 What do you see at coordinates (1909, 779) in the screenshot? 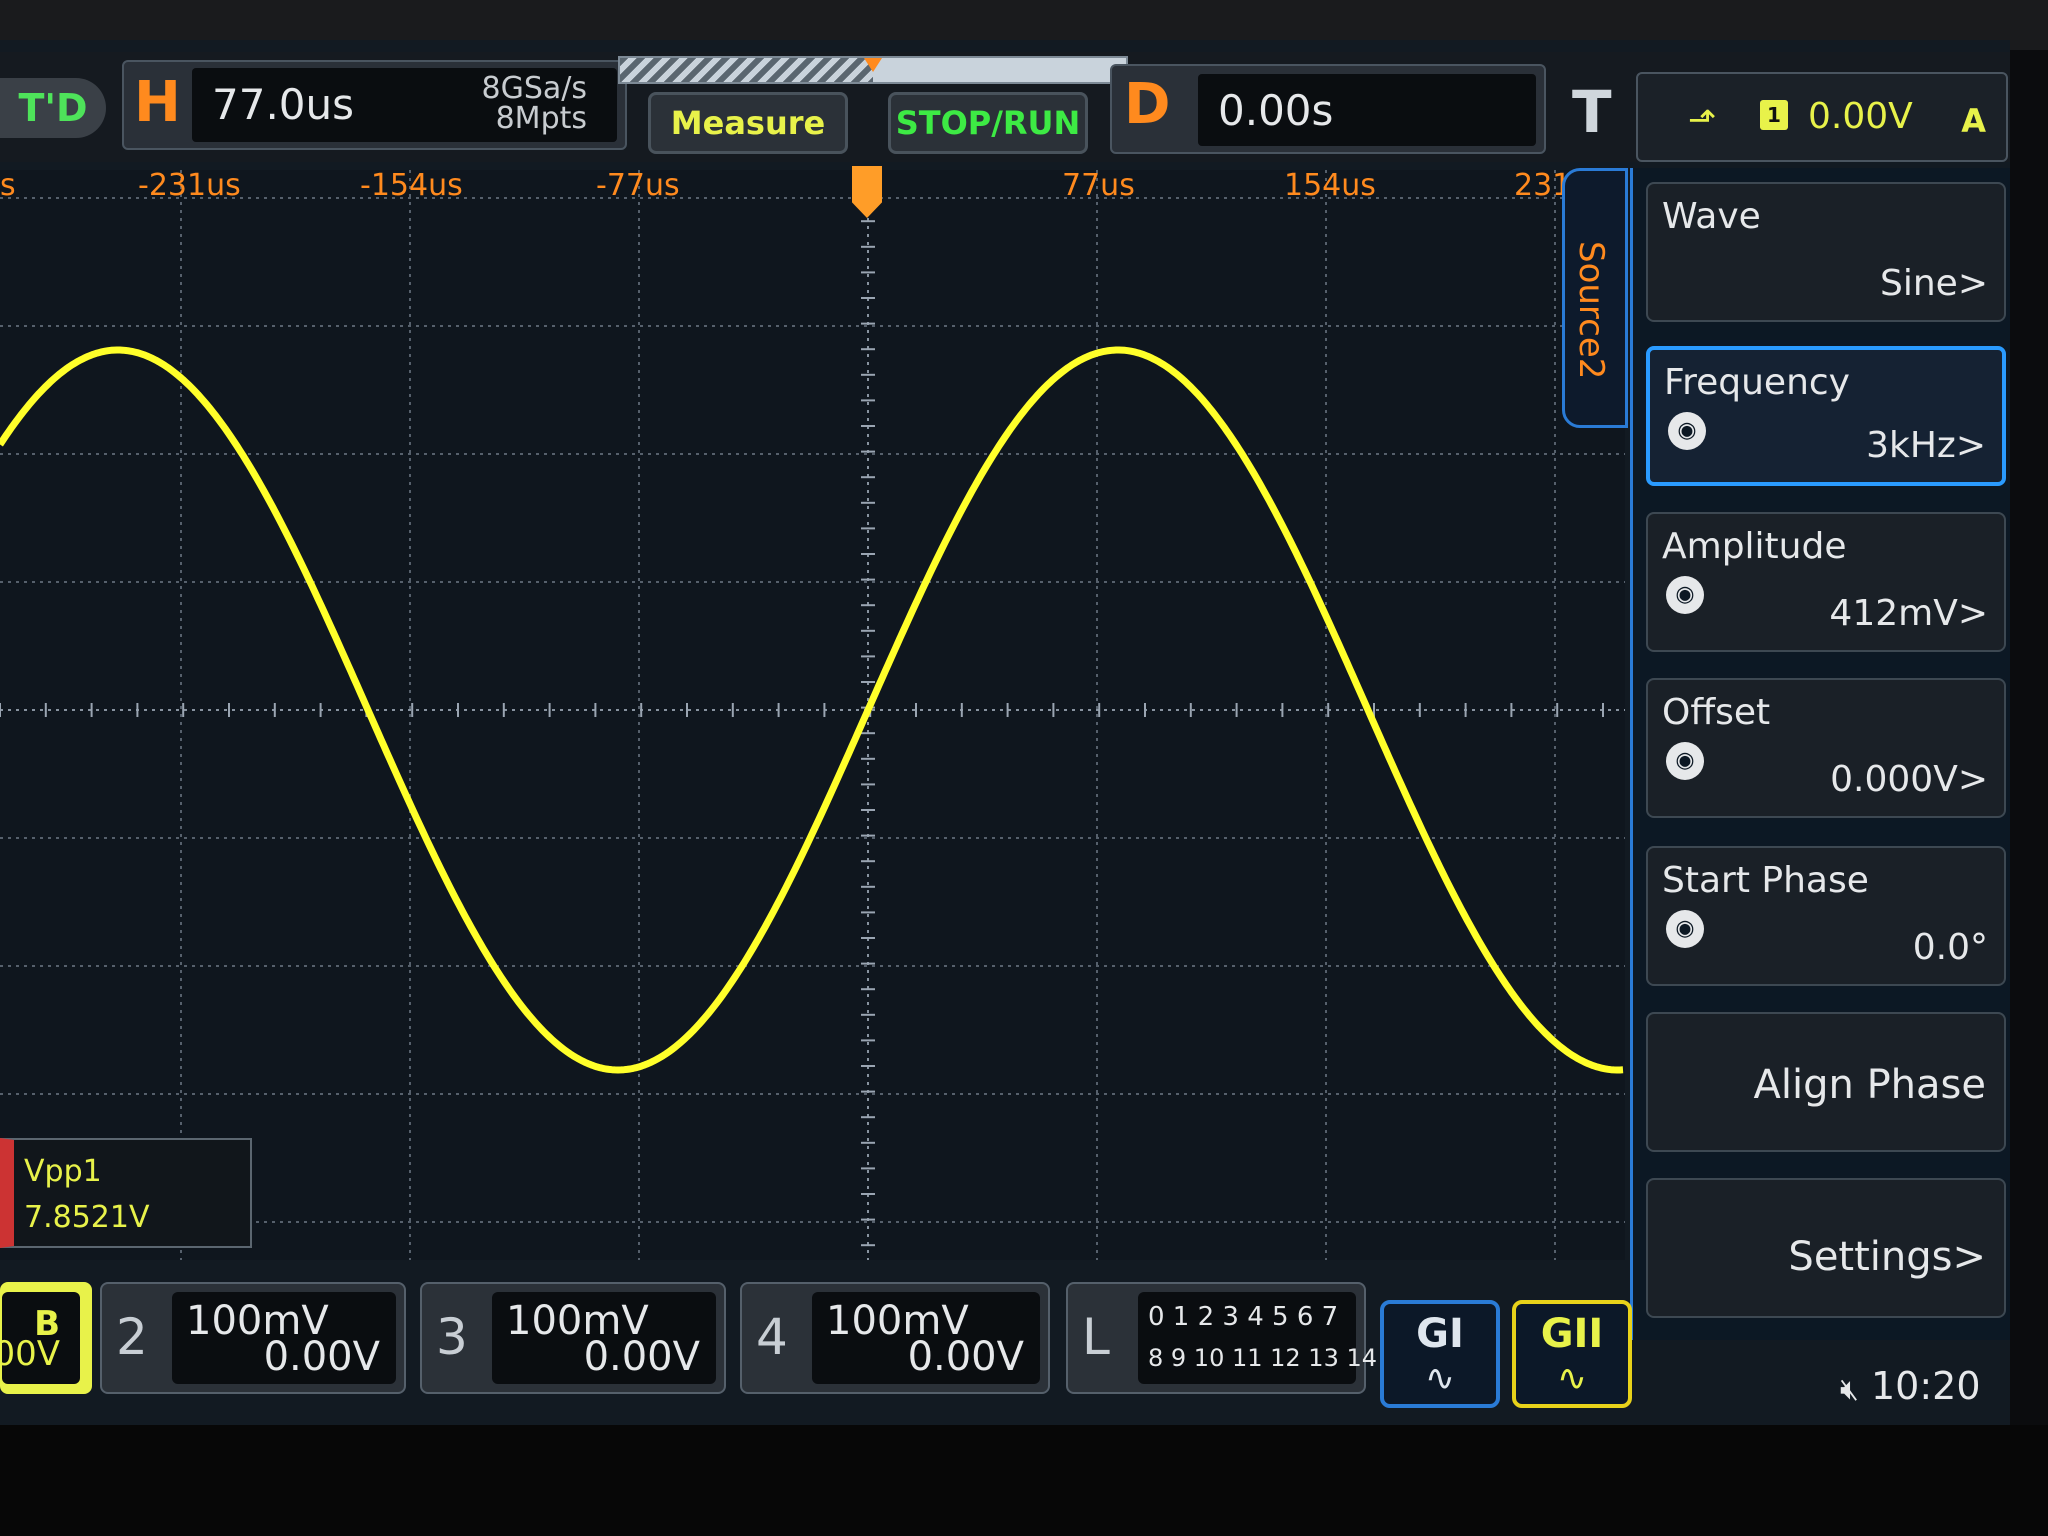
I see `offset-value: 0.000V>` at bounding box center [1909, 779].